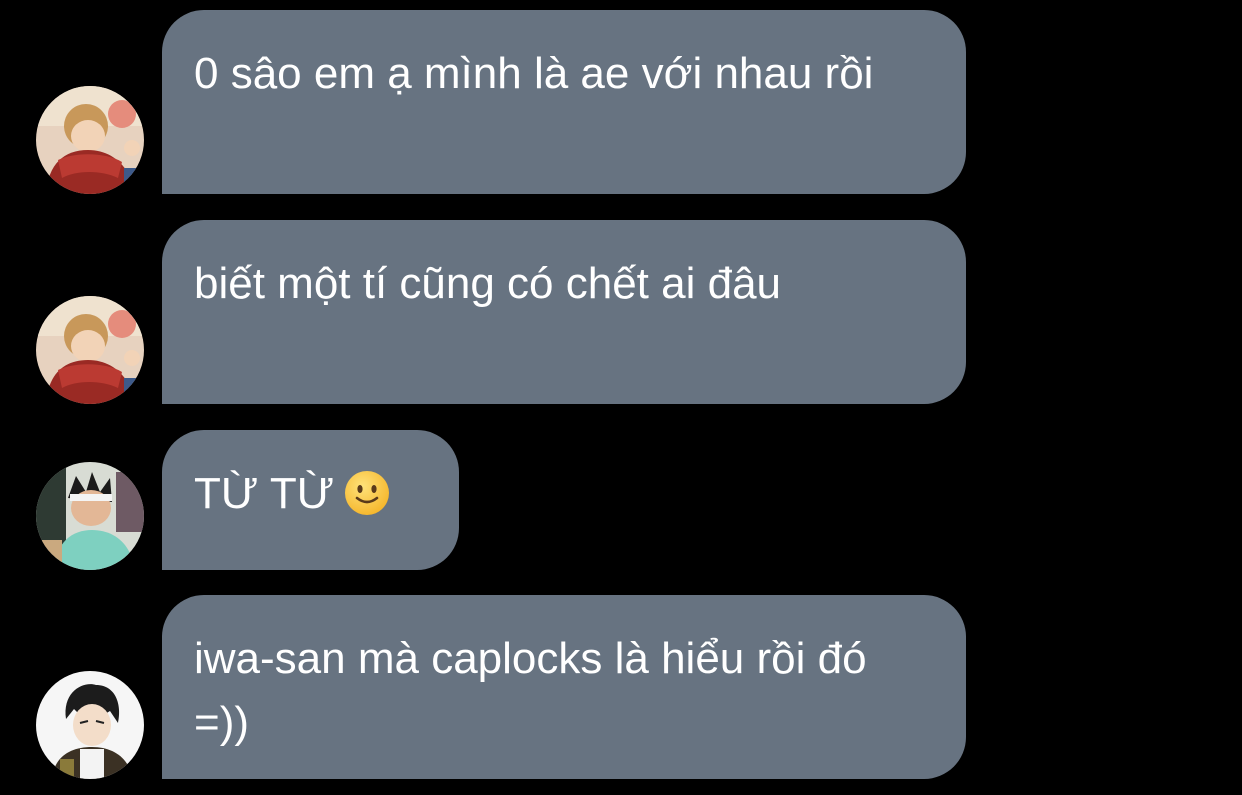  Describe the element at coordinates (488, 283) in the screenshot. I see `message-text: biết một tí cũng có chết ai đâu` at that location.